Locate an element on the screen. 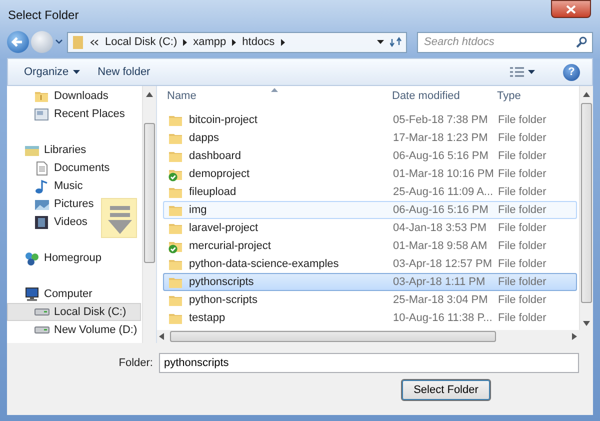 The image size is (600, 421). file-name: python-data-science-examples is located at coordinates (264, 264).